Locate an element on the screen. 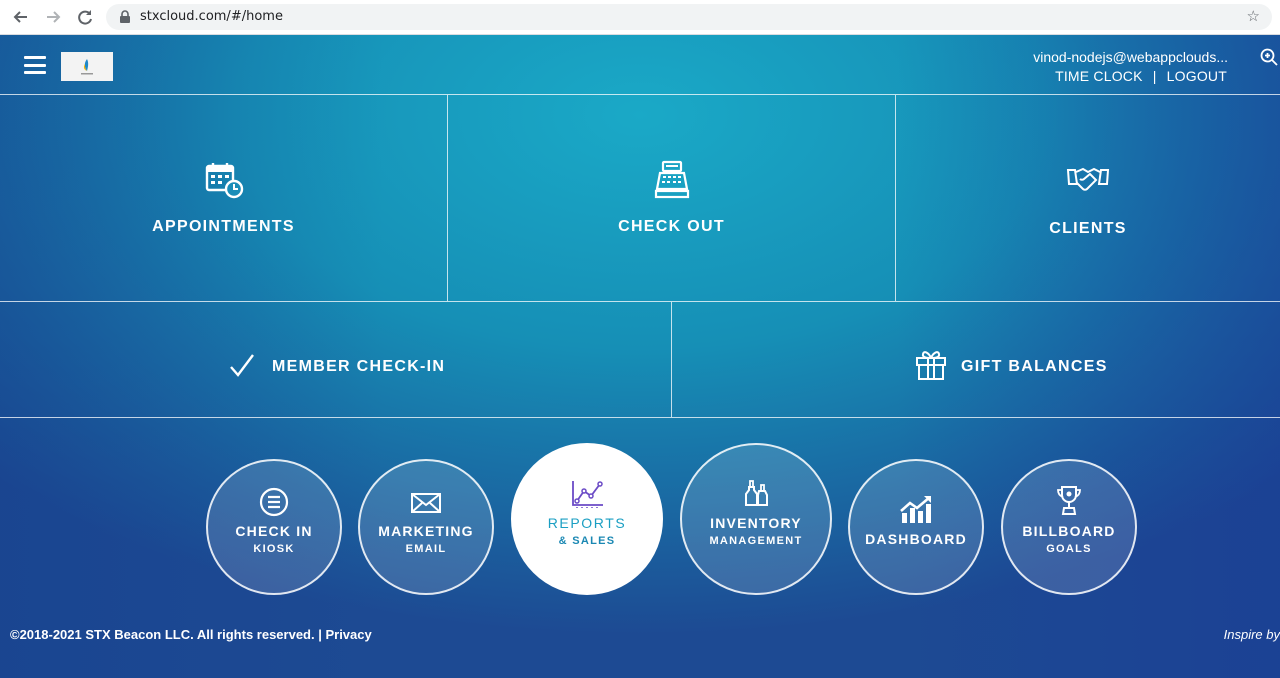 The image size is (1280, 678). gift-balances-label: GIFT BALANCES is located at coordinates (1034, 366).